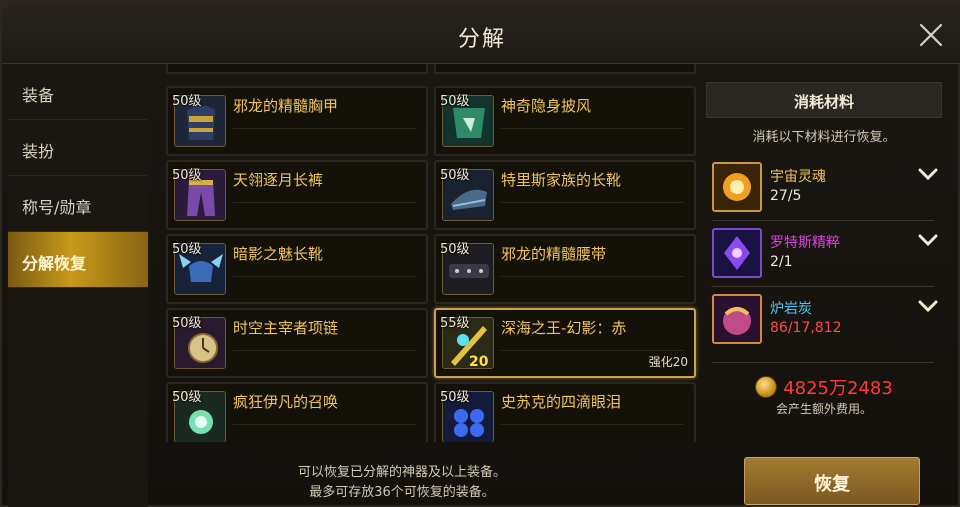  I want to click on material-item: 罗特斯精粹 2/1, so click(827, 254).